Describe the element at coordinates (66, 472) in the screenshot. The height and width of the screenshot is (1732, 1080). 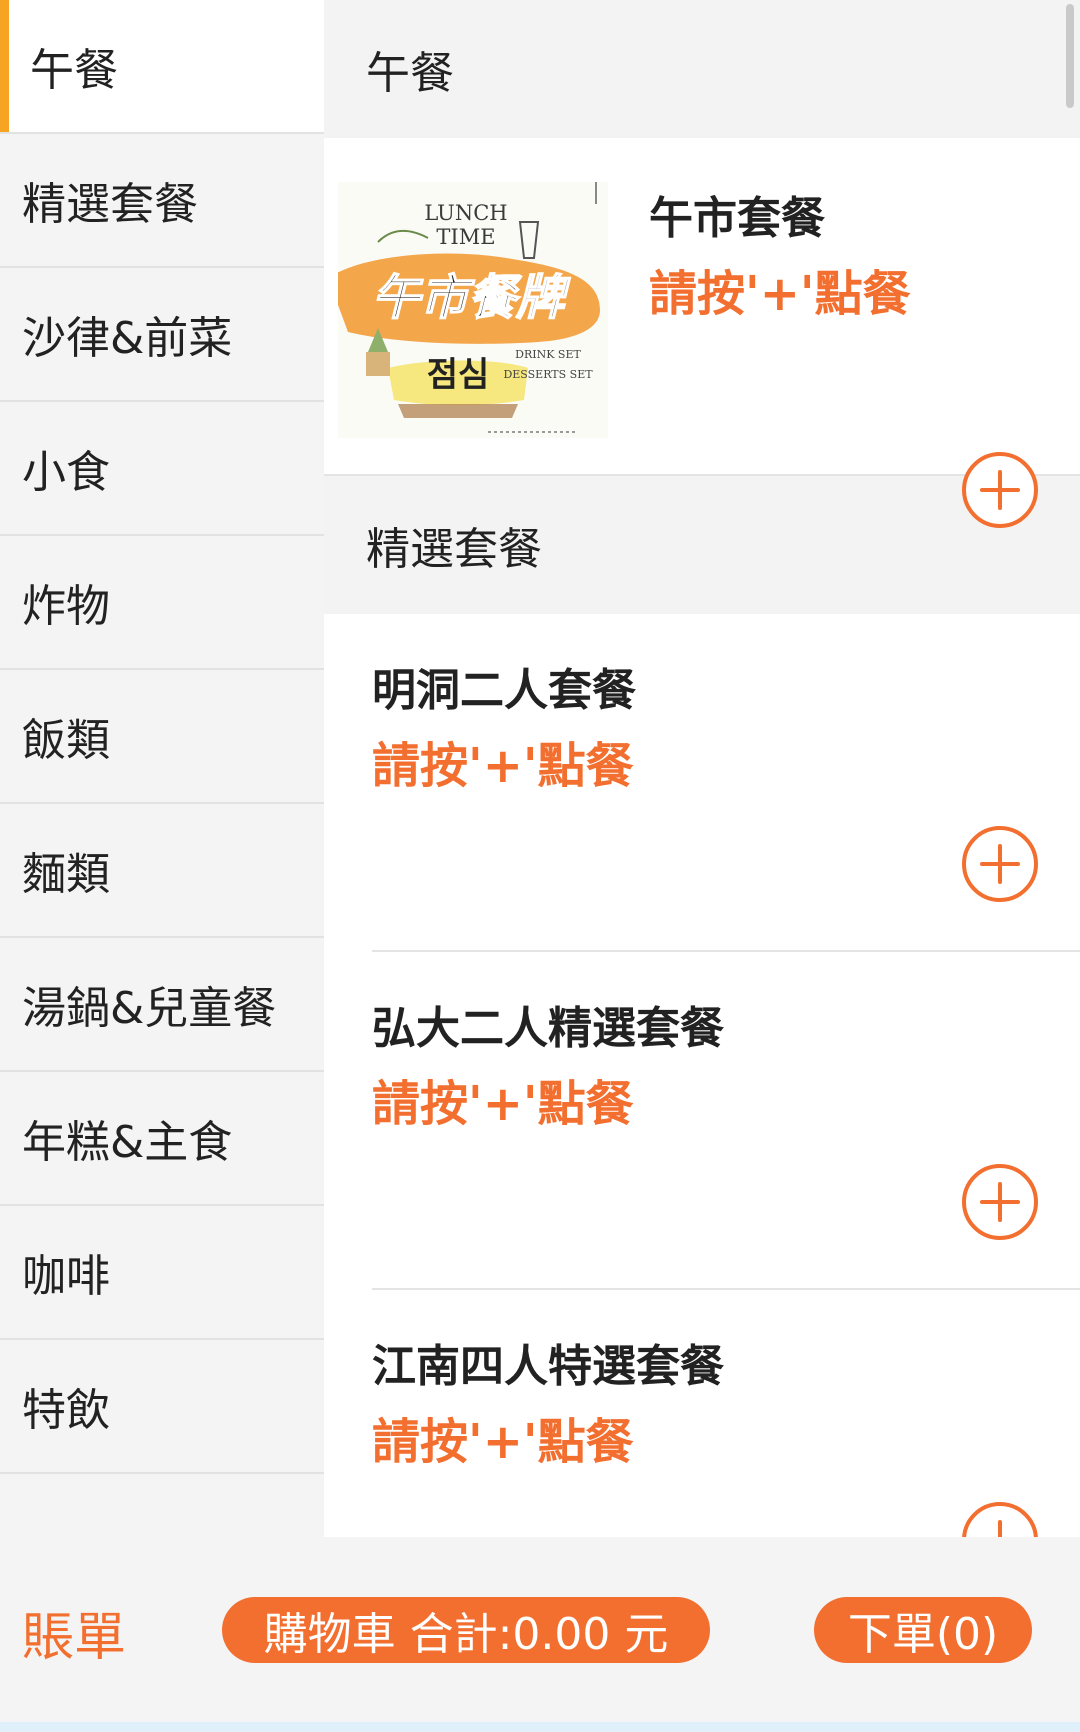
I see `sidebar-item-label: 小食` at that location.